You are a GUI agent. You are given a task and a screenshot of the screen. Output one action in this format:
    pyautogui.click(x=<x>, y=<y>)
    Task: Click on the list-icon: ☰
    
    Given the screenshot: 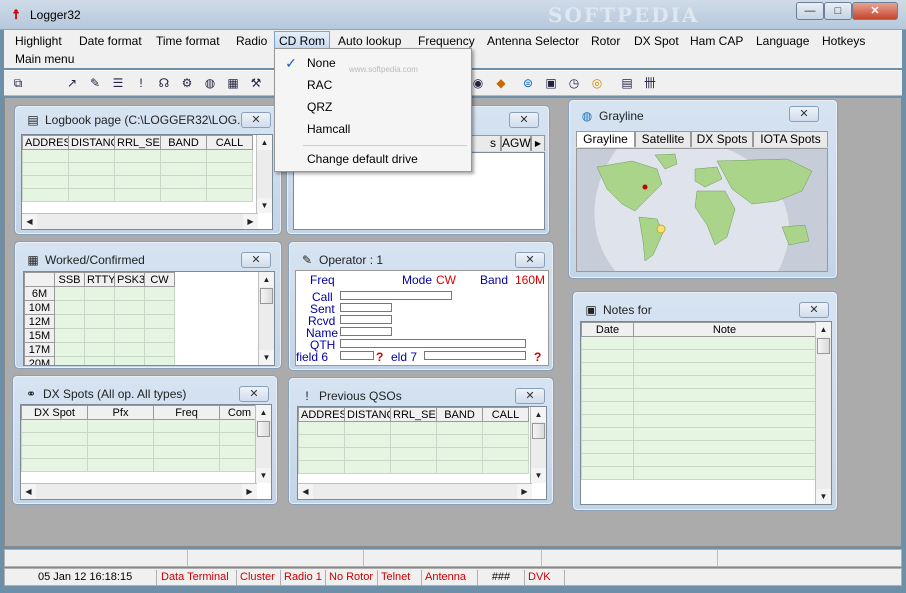 What is the action you would take?
    pyautogui.click(x=118, y=83)
    